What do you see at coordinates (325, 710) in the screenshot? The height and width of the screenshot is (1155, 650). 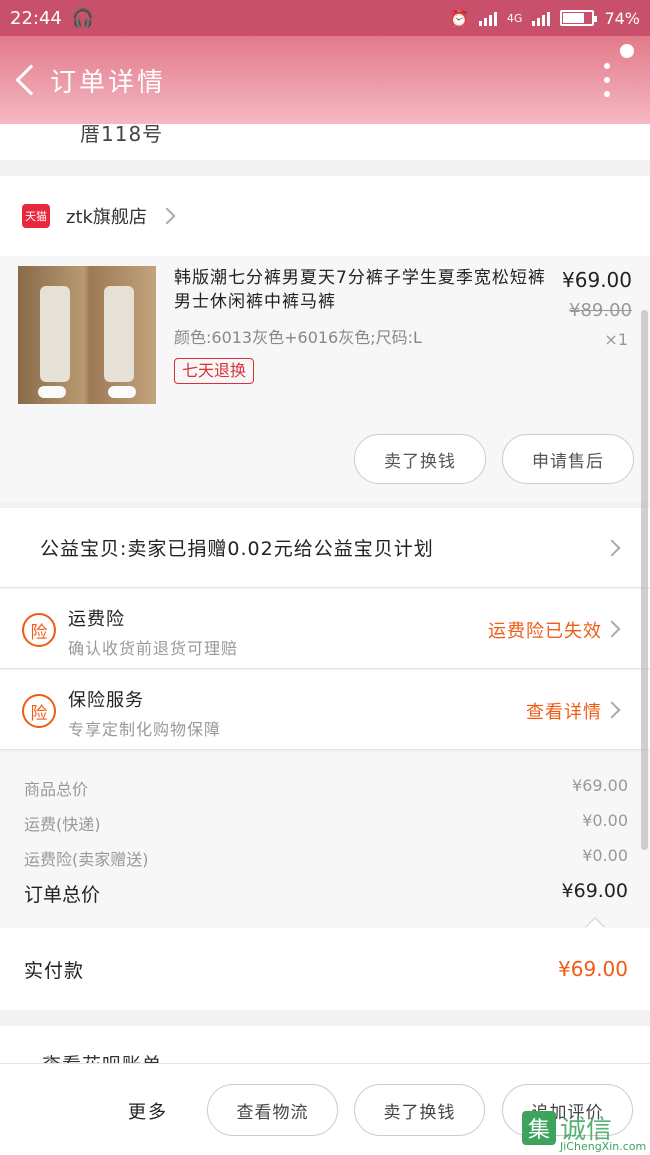 I see `insurance-service-row: 险 保险服务 专享定制化购物保障 查看详情` at bounding box center [325, 710].